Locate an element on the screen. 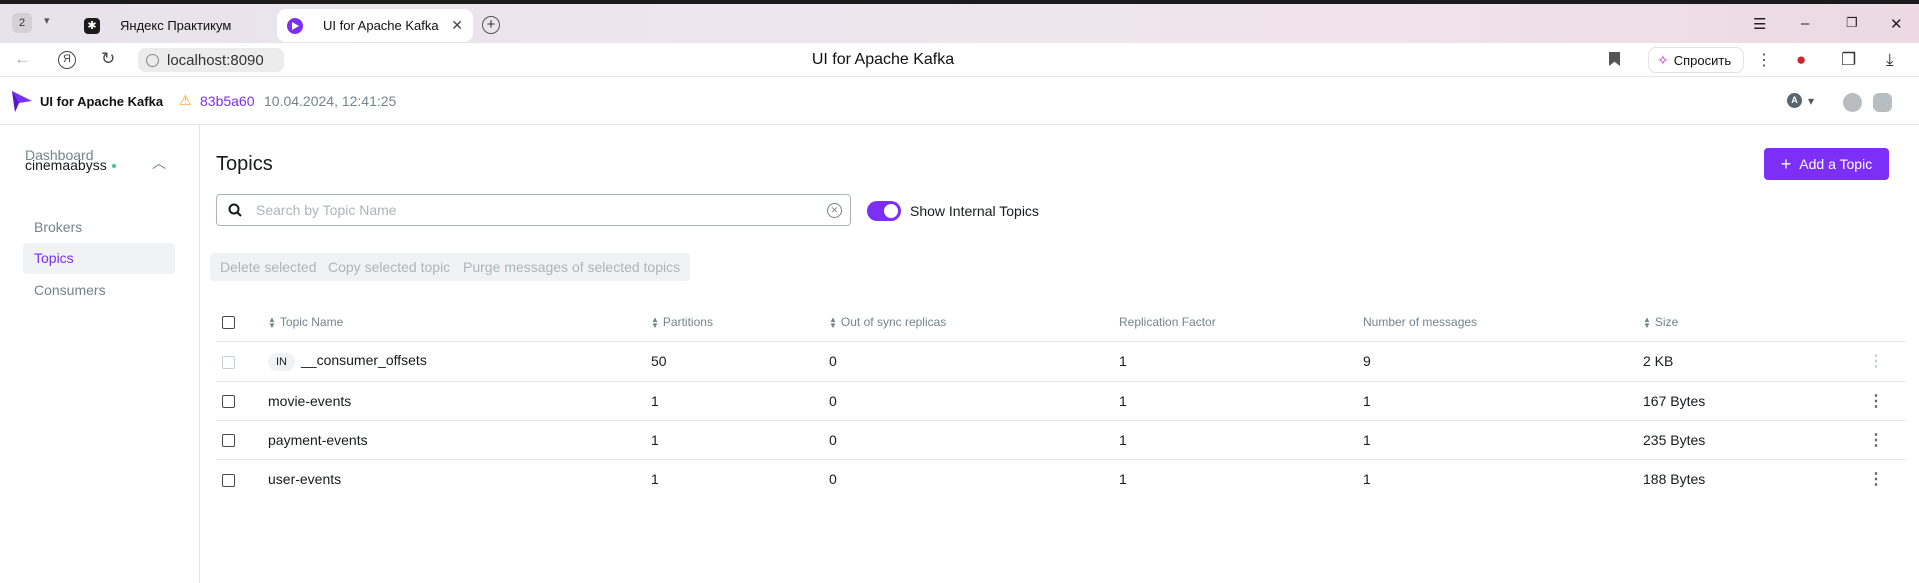 Image resolution: width=1919 pixels, height=583 pixels. search-input is located at coordinates (534, 210).